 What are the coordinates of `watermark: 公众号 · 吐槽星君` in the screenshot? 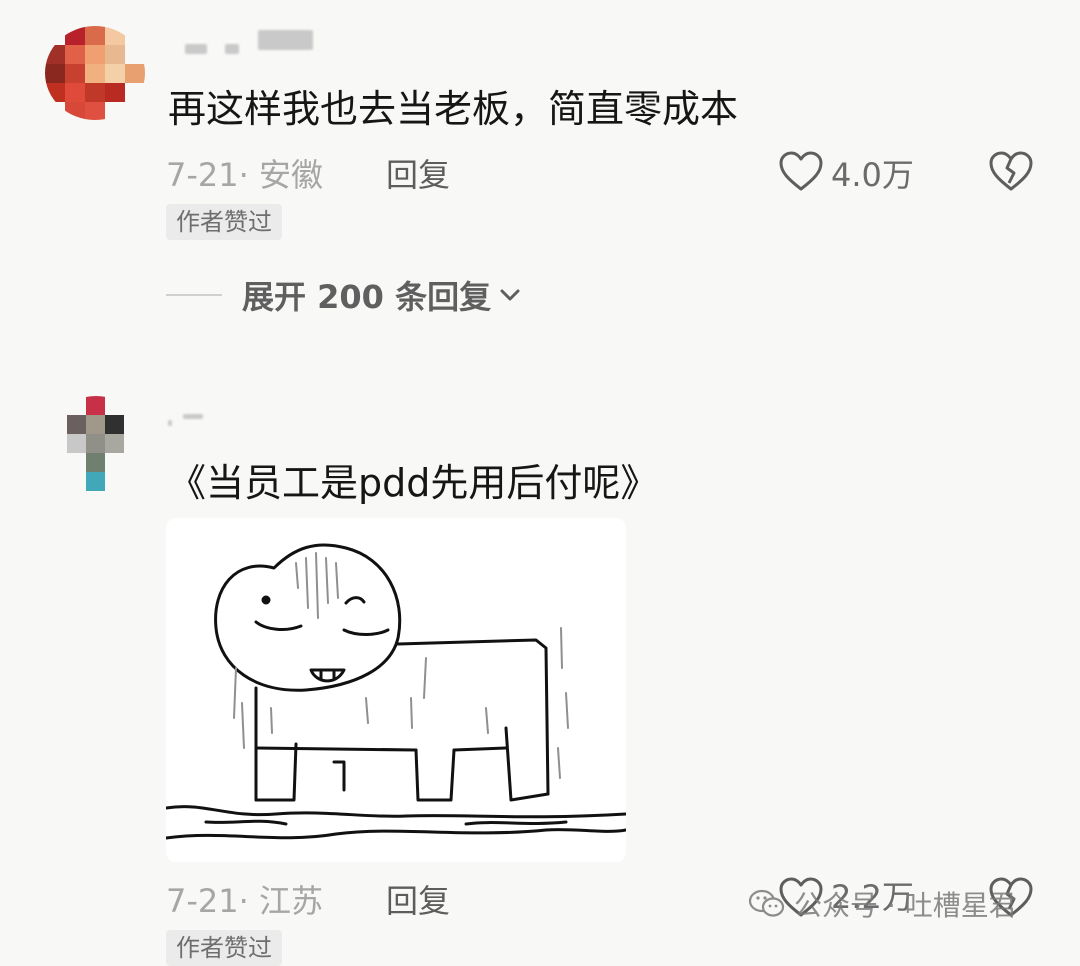 It's located at (882, 904).